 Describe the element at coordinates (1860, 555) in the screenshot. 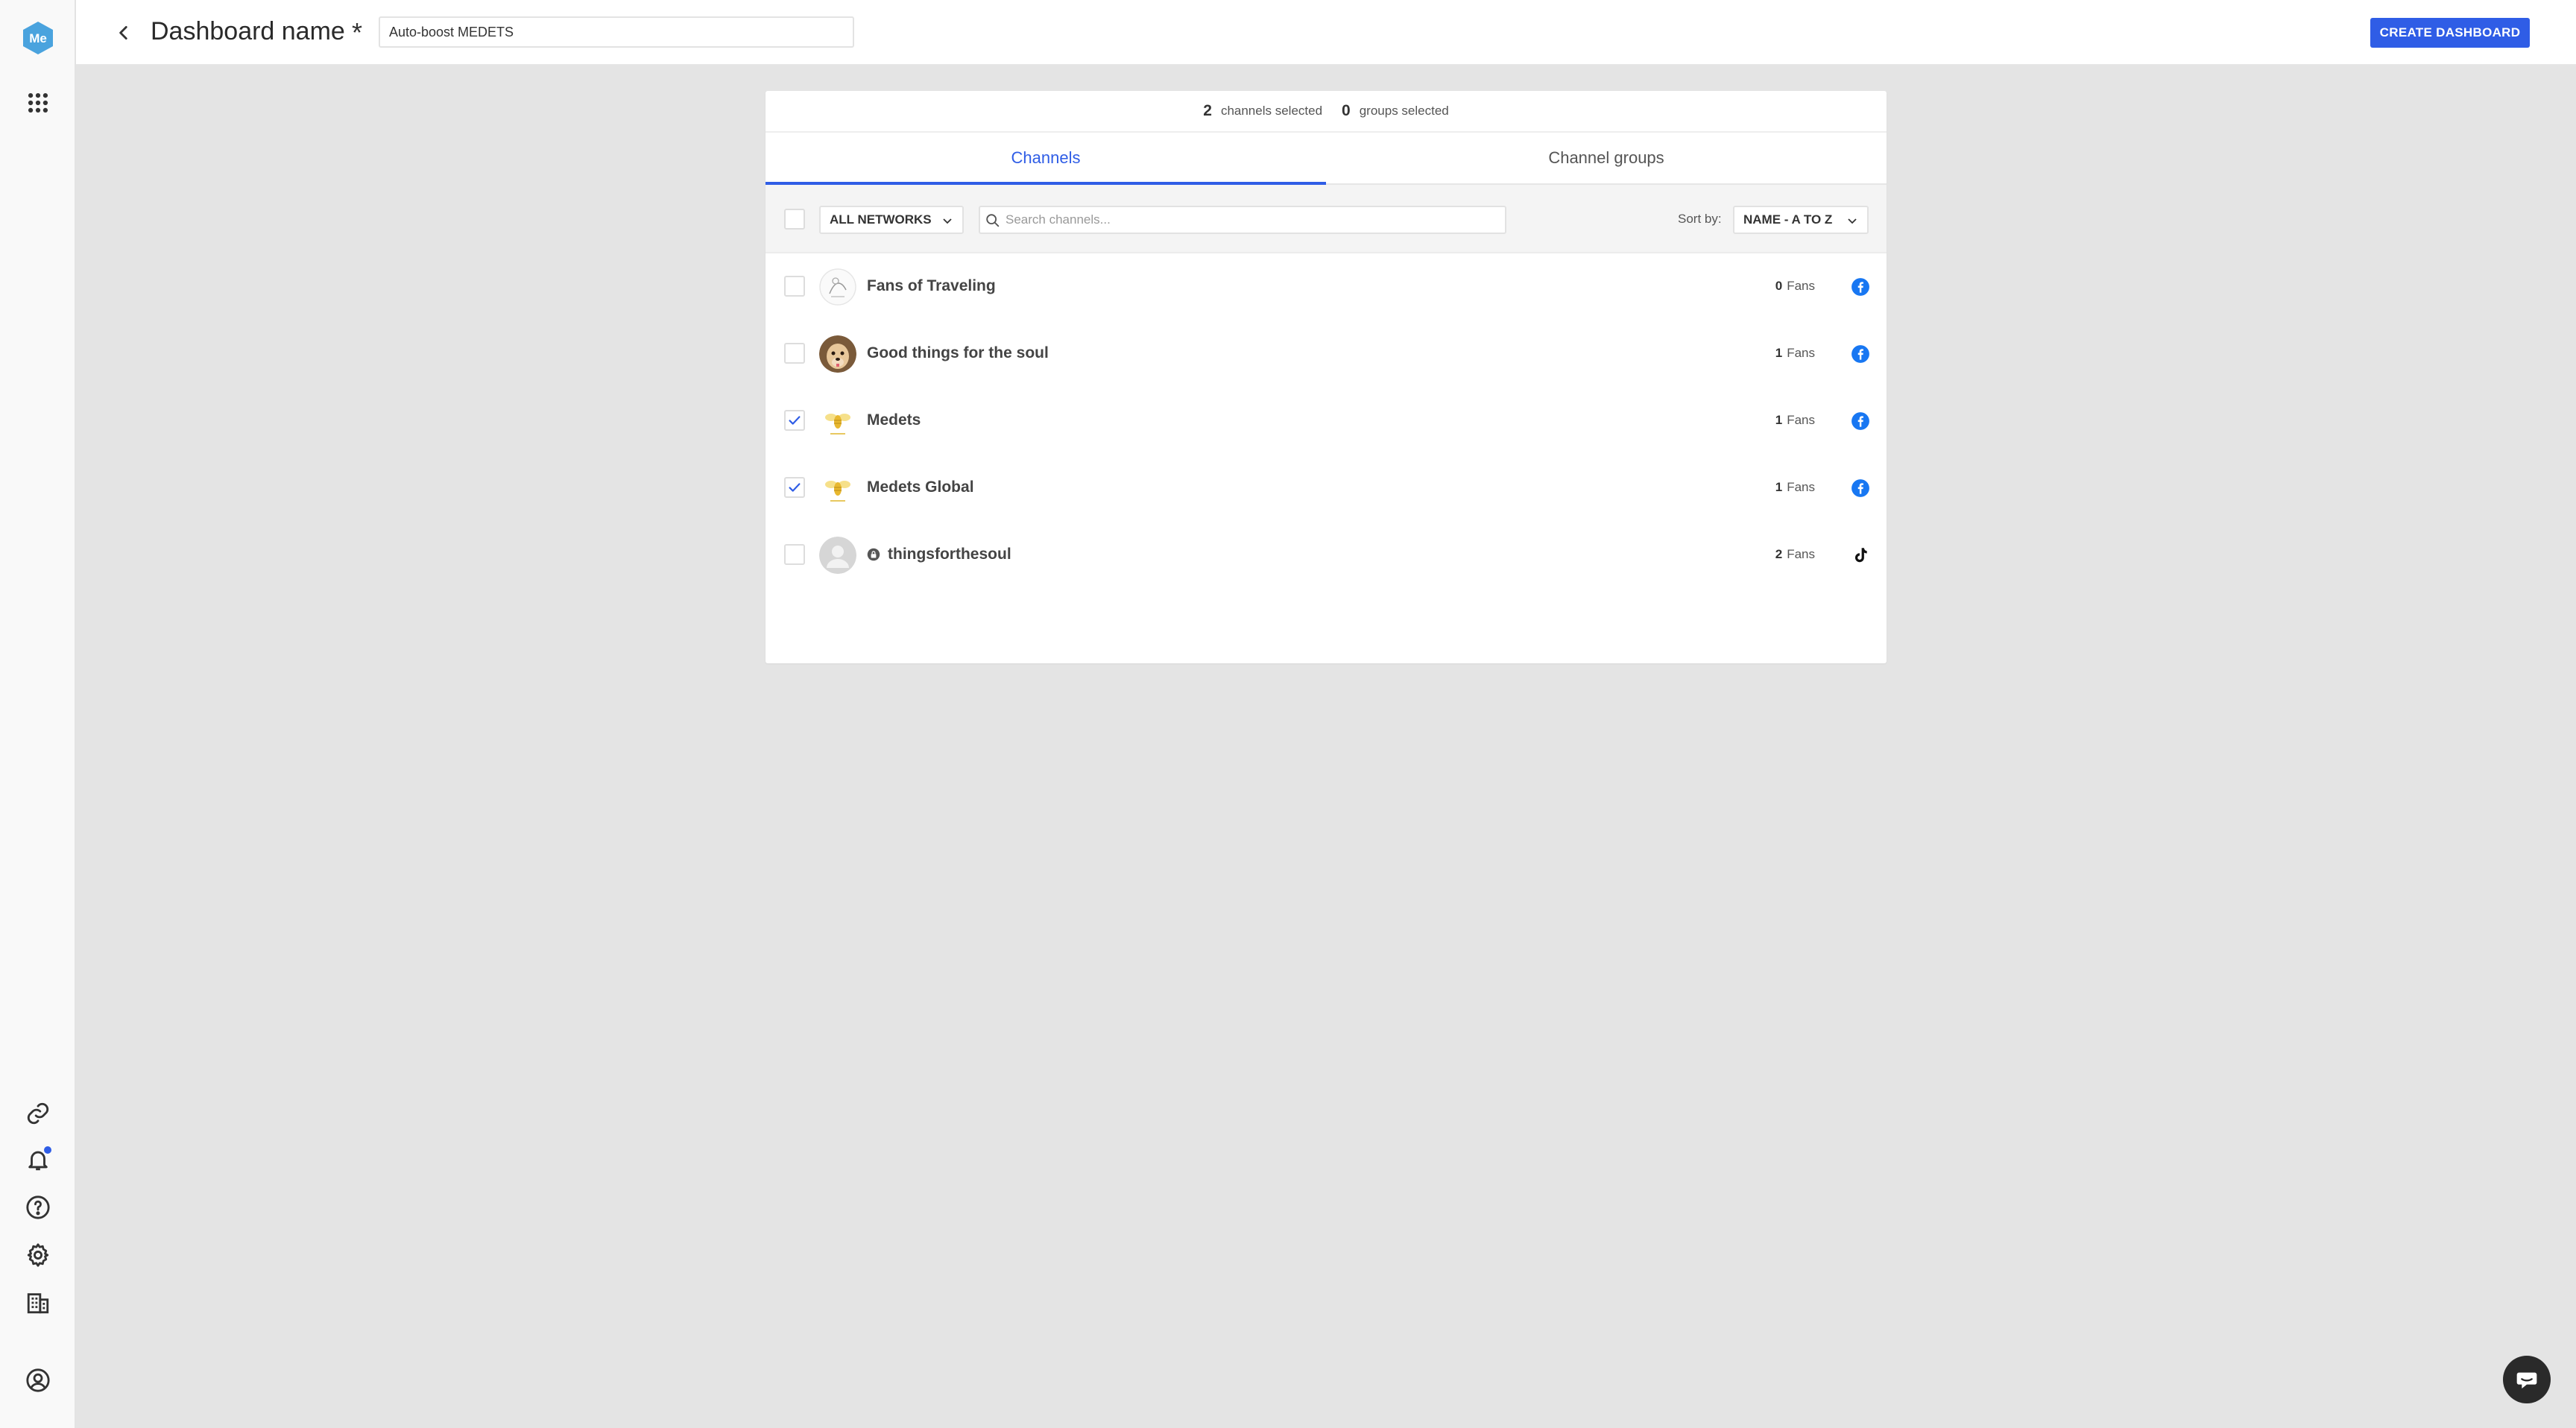

I see `tiktok-icon` at that location.